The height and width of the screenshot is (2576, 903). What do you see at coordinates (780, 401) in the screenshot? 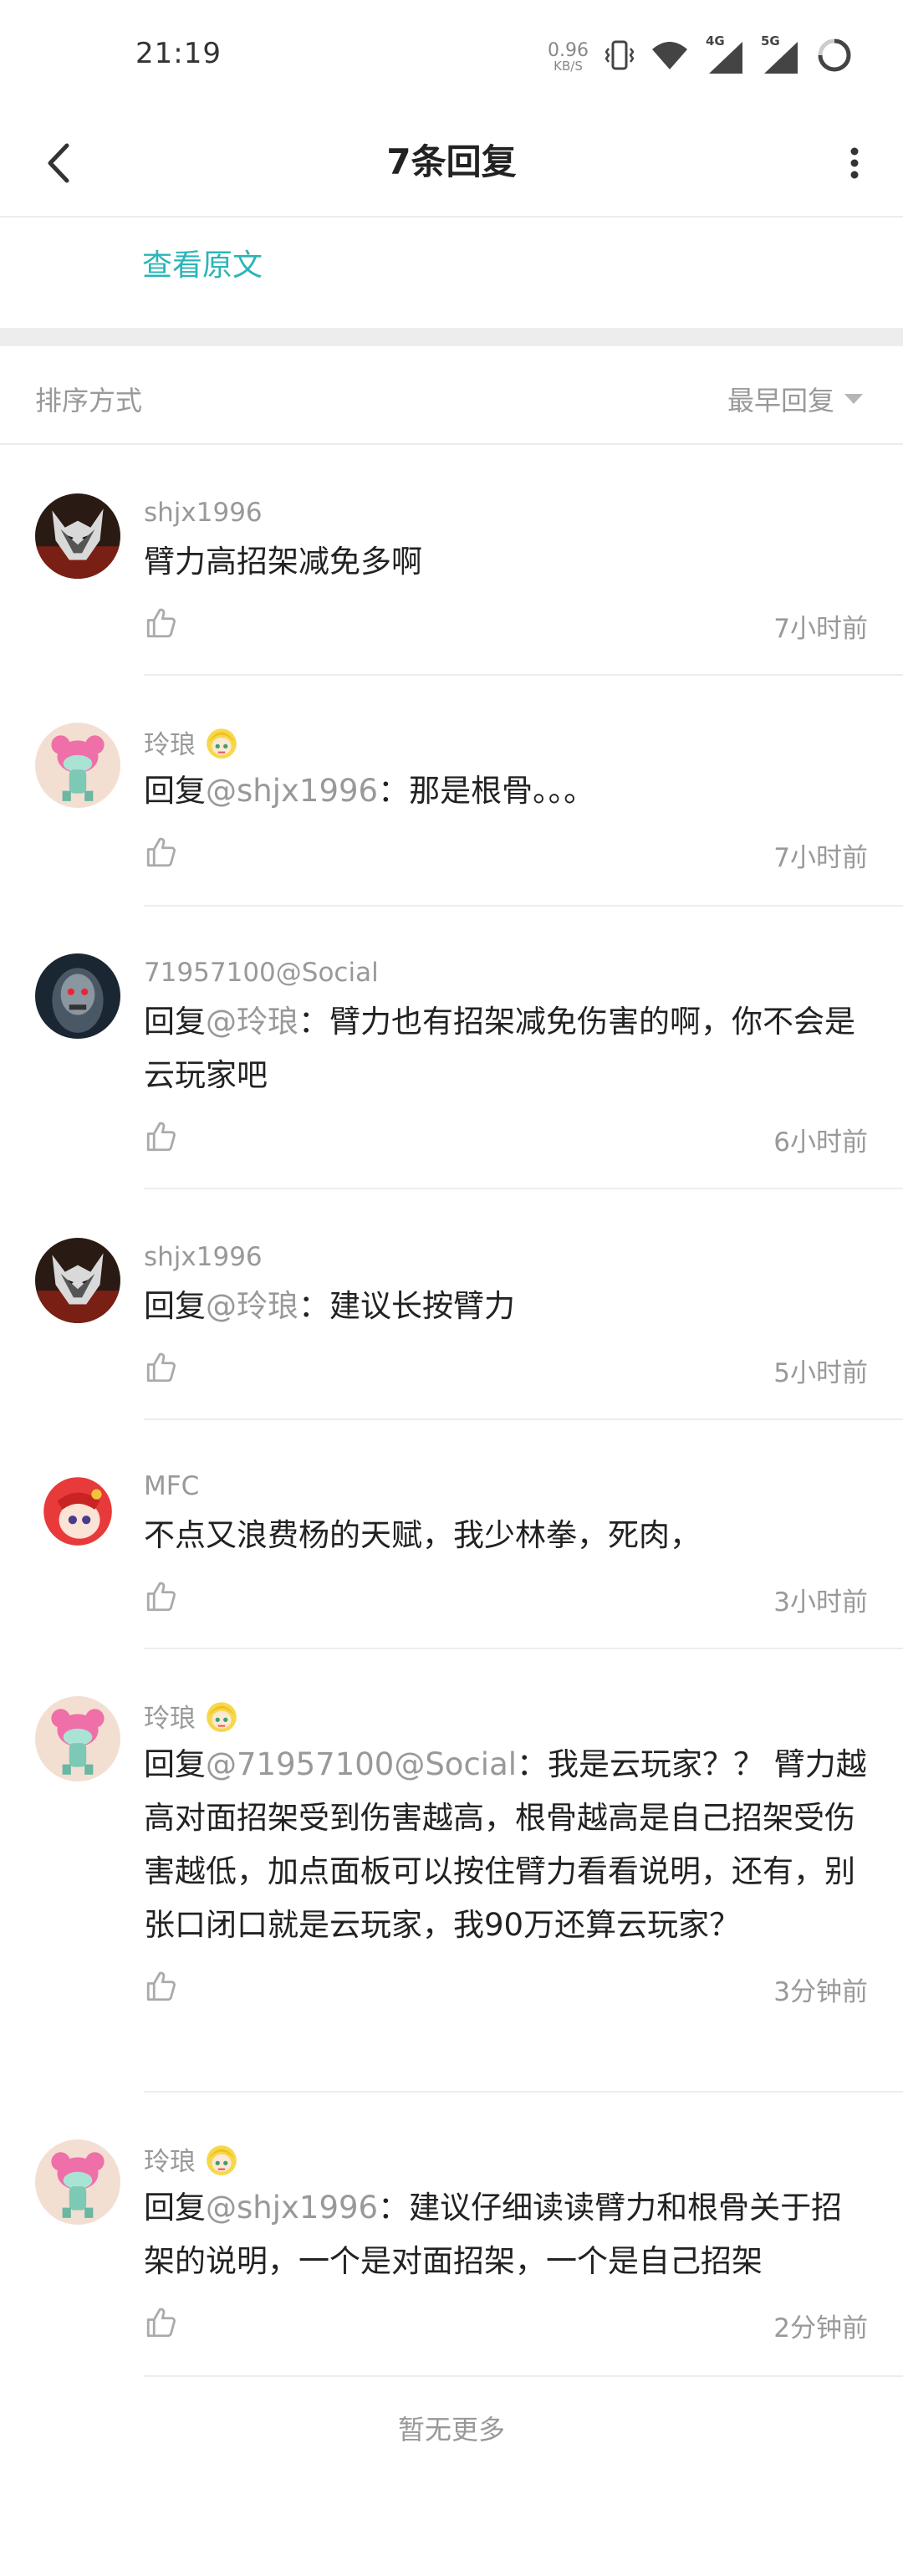
I see `sort-value: 最早回复` at bounding box center [780, 401].